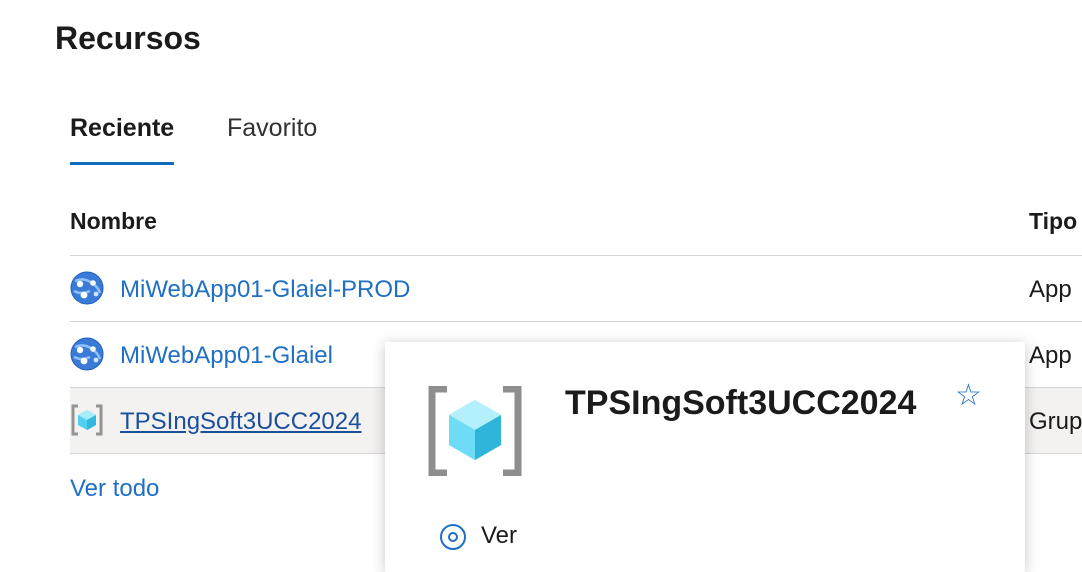 The width and height of the screenshot is (1082, 572). I want to click on page-title: Recursos, so click(128, 38).